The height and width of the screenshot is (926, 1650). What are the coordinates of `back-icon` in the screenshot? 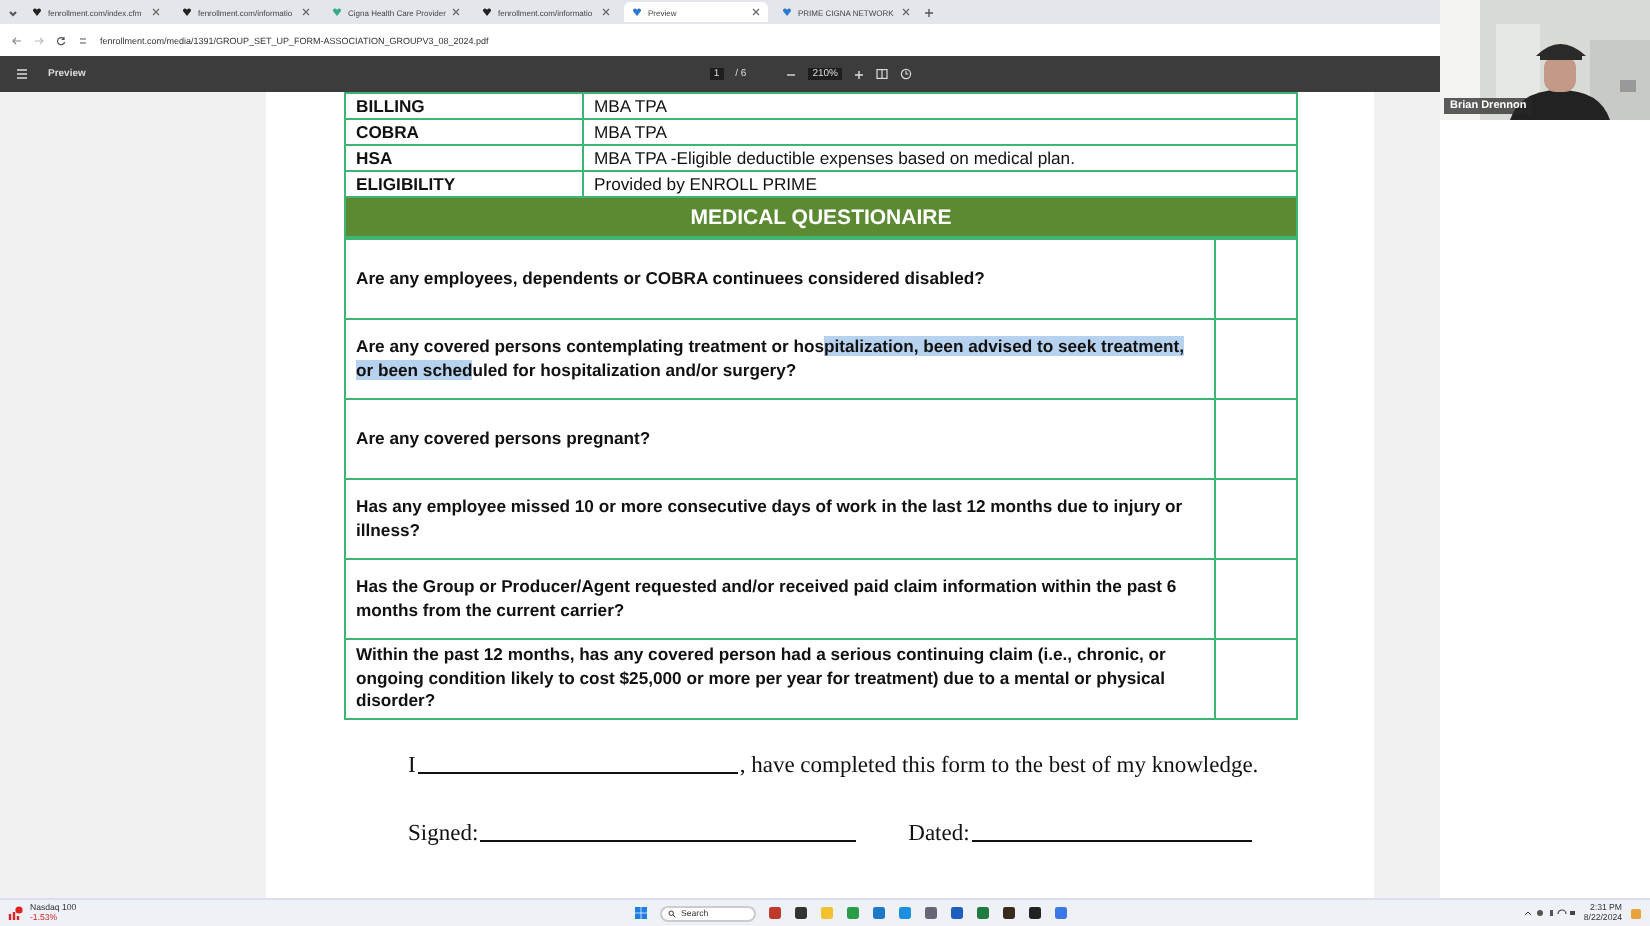 It's located at (17, 40).